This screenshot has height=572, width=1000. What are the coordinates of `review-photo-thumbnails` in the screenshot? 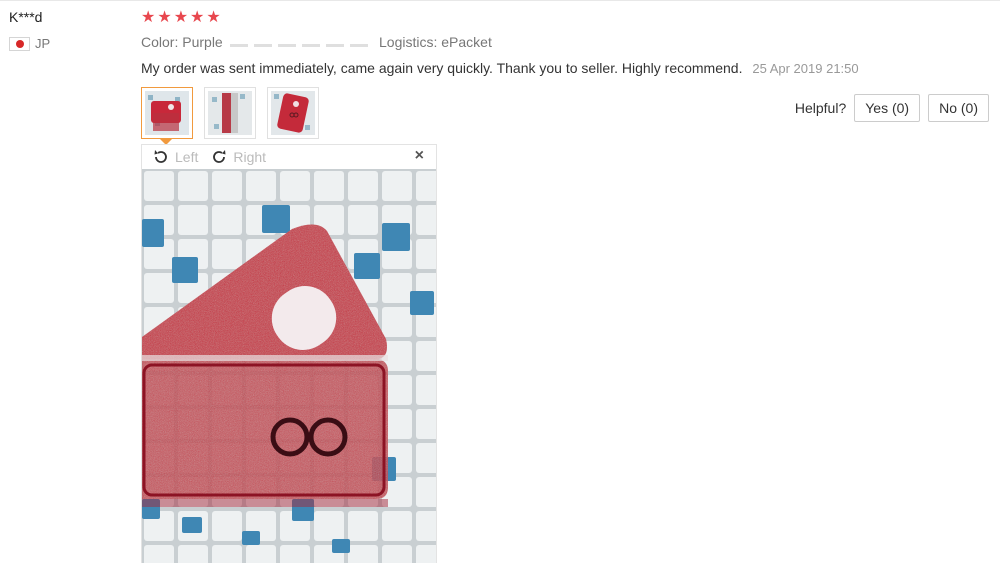 It's located at (230, 116).